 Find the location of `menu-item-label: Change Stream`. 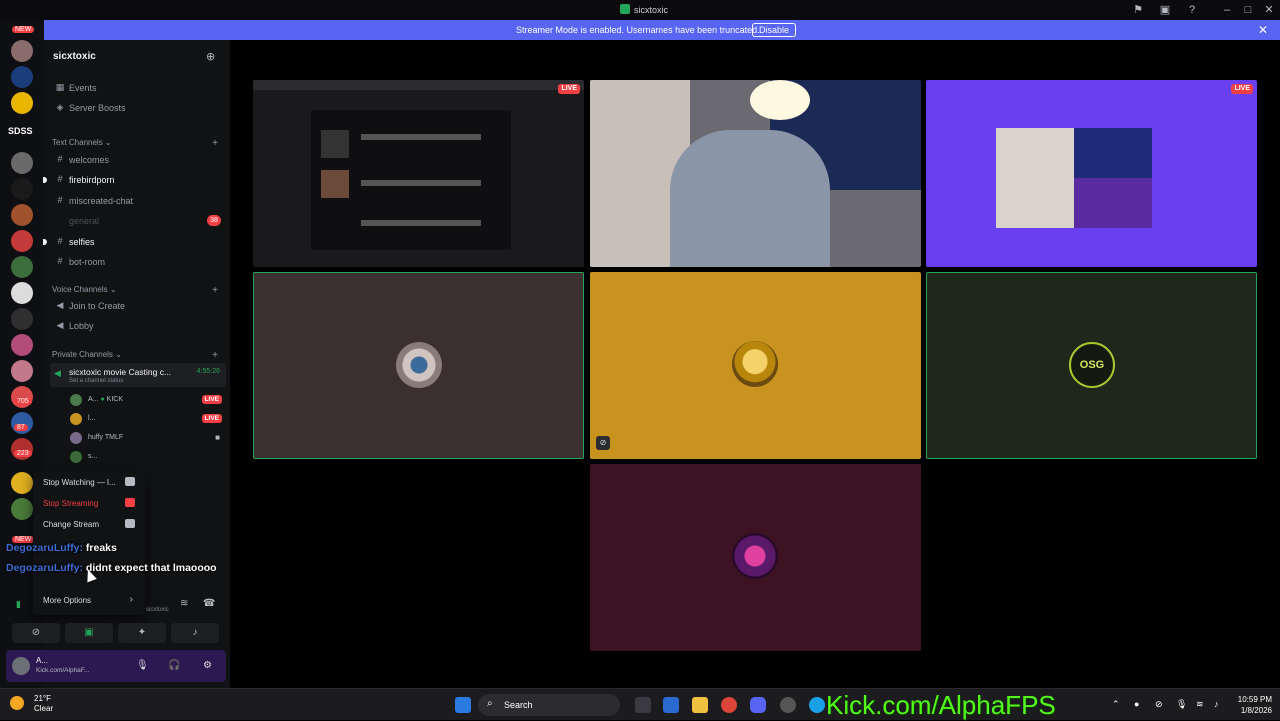

menu-item-label: Change Stream is located at coordinates (71, 524).